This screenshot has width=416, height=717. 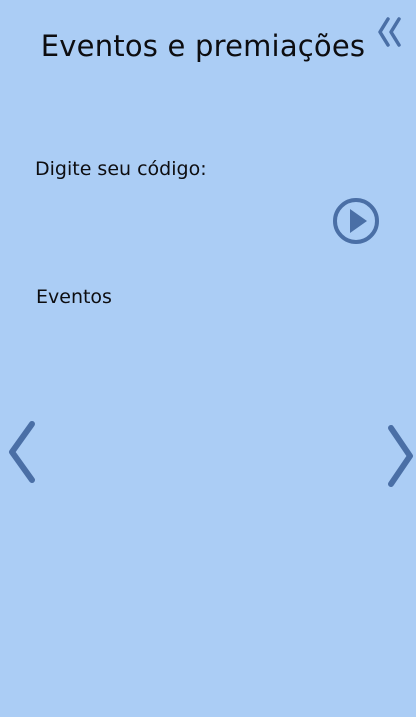 I want to click on collapse-button, so click(x=389, y=32).